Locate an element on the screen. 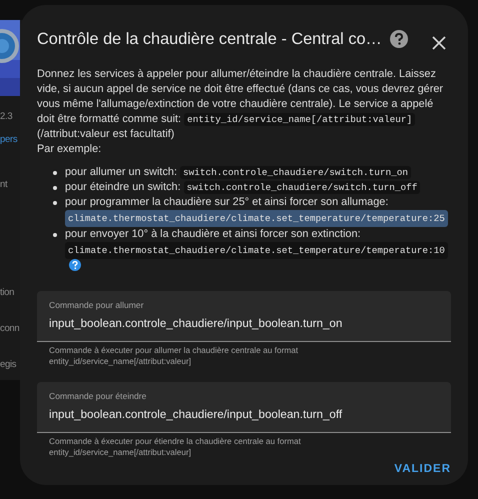  note-text: (/attribut:valeur est facultatif) is located at coordinates (106, 134).